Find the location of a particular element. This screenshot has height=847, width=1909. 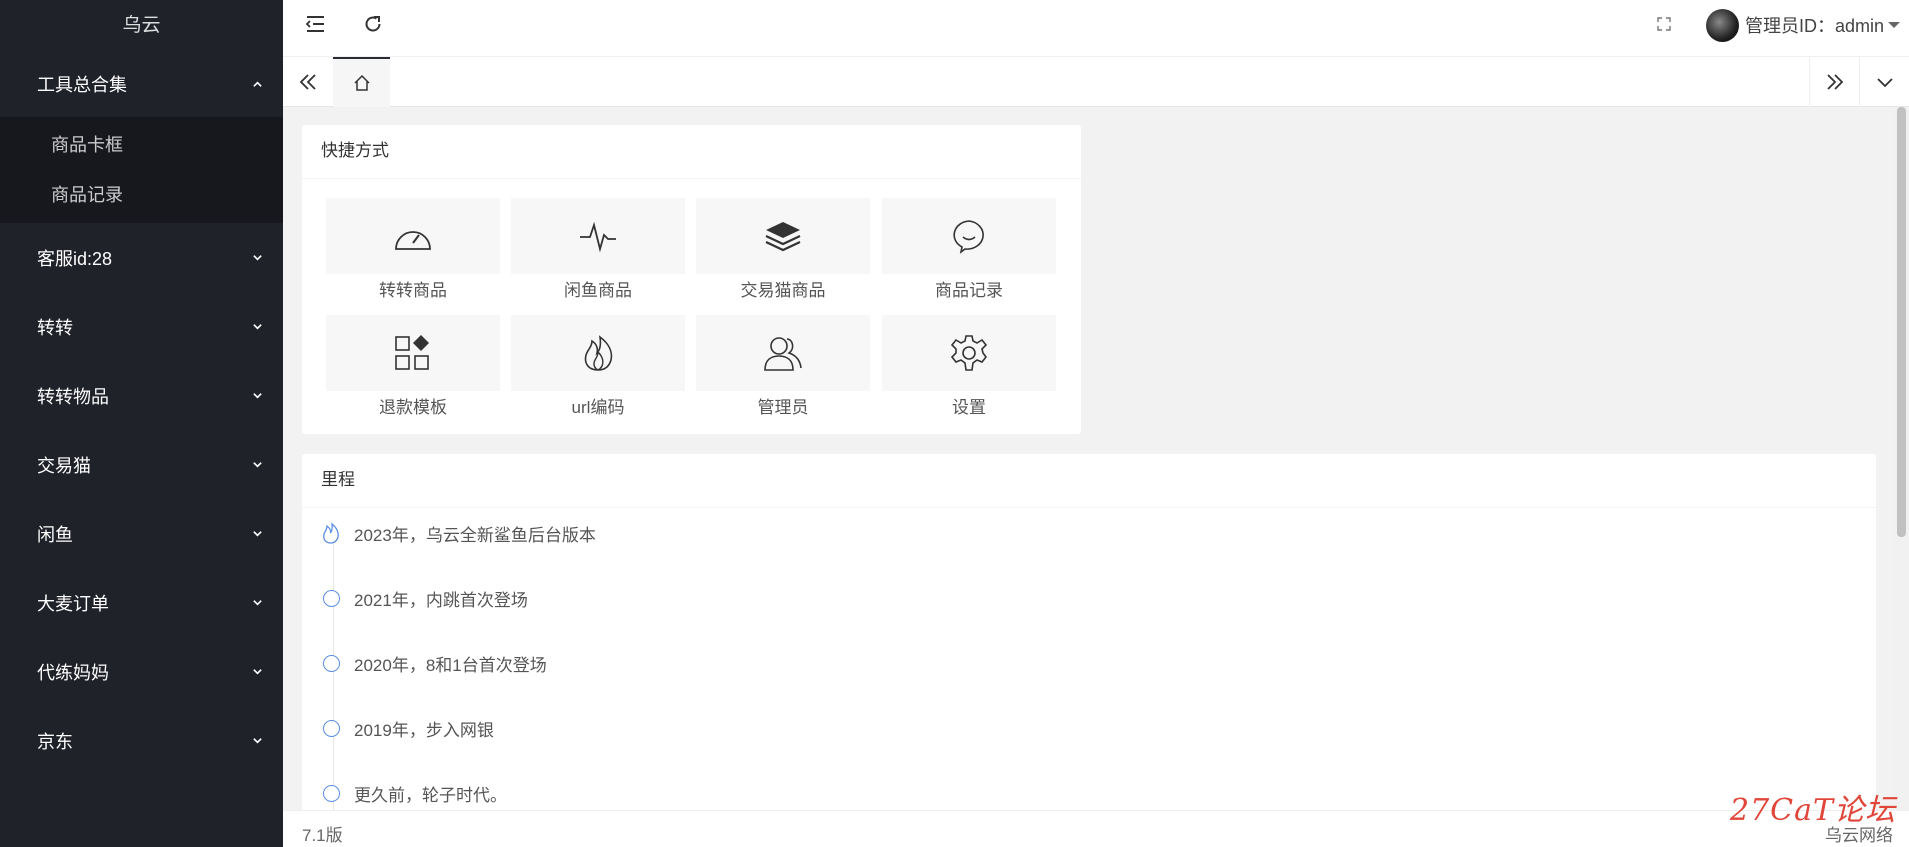

tab-home is located at coordinates (361, 82).